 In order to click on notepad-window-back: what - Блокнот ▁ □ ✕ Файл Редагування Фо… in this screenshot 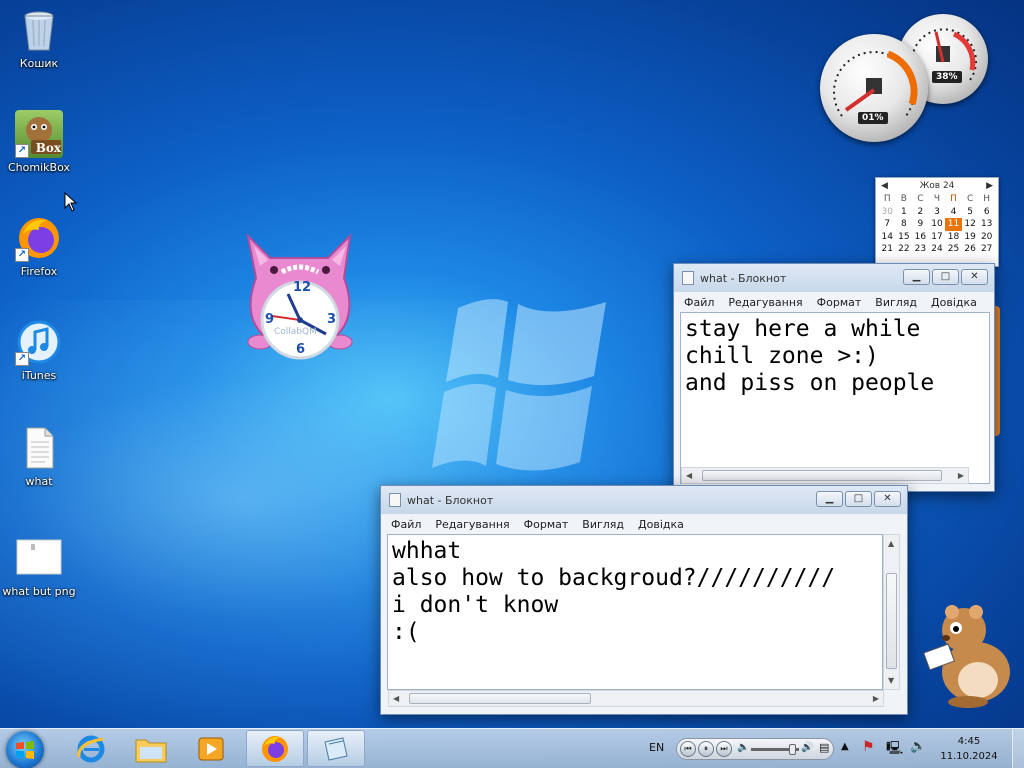, I will do `click(834, 377)`.